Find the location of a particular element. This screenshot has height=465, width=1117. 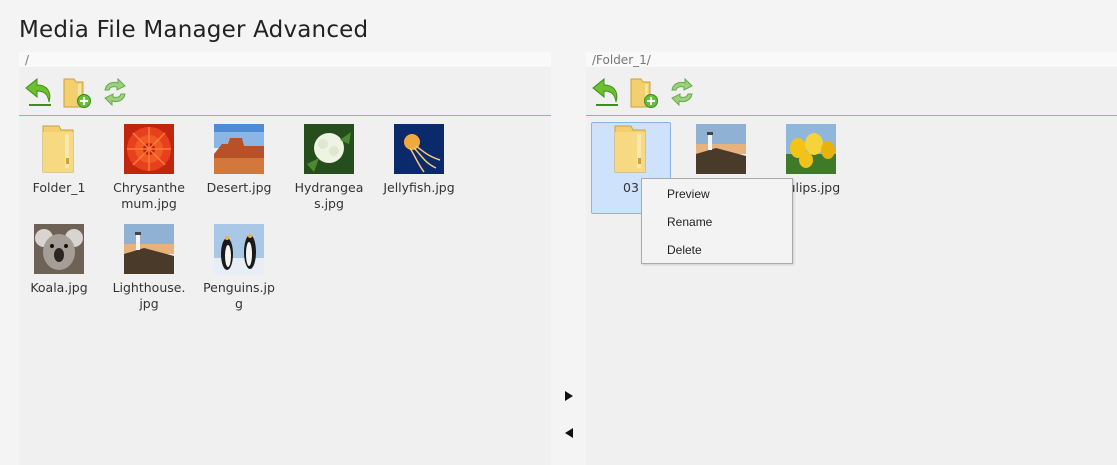

image-item: Hydrangeas.jpg is located at coordinates (329, 168).